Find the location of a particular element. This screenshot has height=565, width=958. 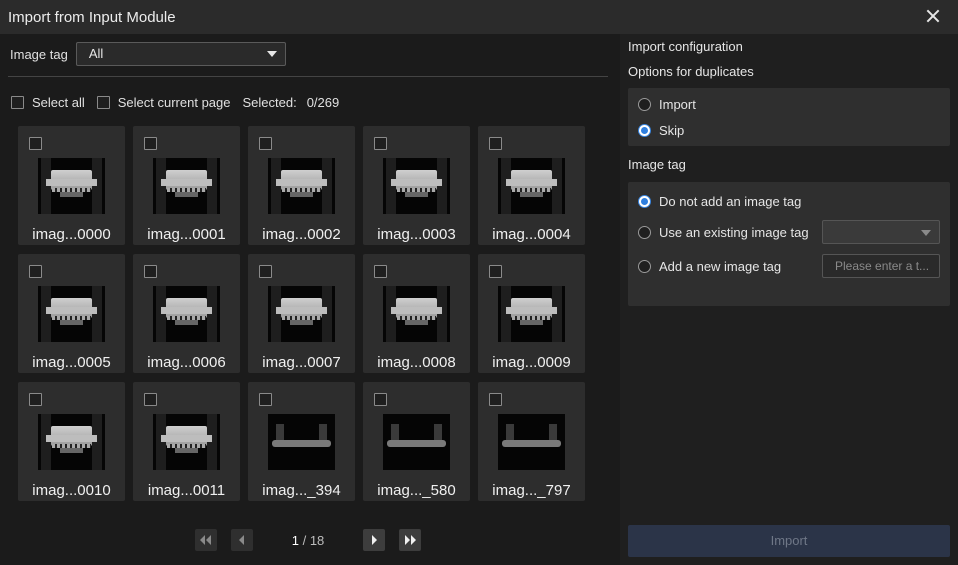

image-card-name: imag...0006 is located at coordinates (186, 362).